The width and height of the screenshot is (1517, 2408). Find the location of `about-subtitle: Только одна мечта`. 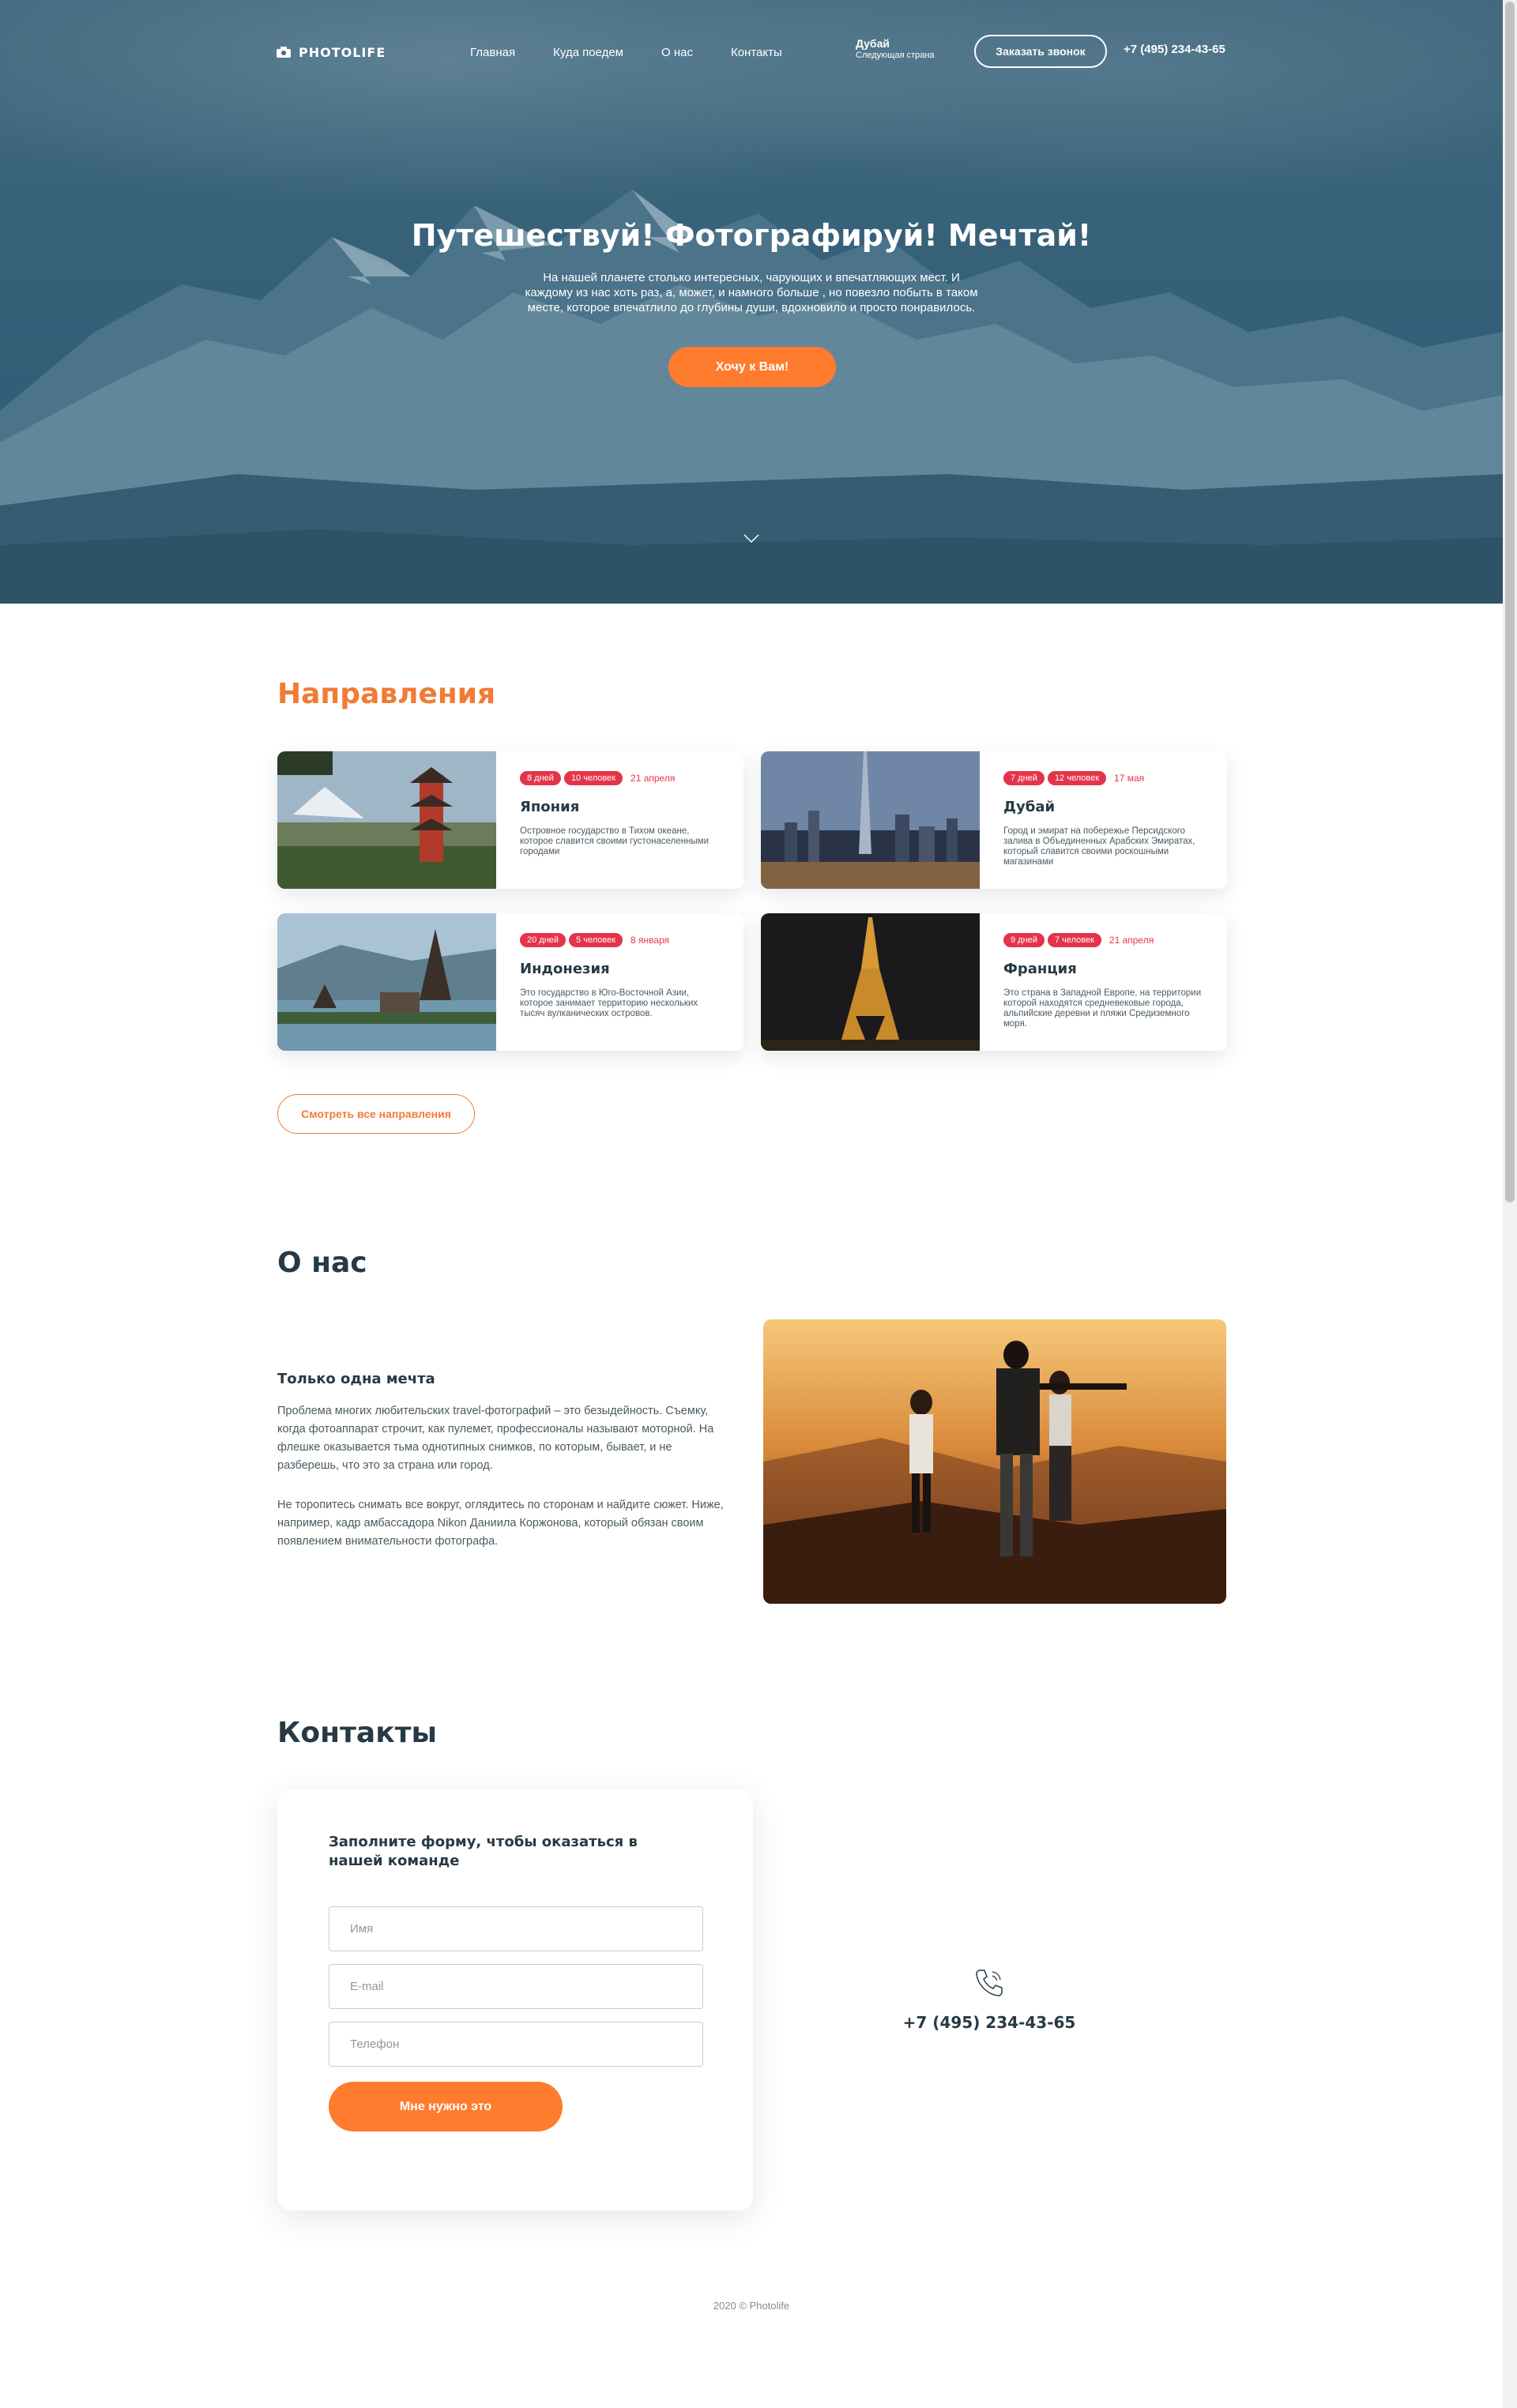

about-subtitle: Только одна мечта is located at coordinates (356, 1379).